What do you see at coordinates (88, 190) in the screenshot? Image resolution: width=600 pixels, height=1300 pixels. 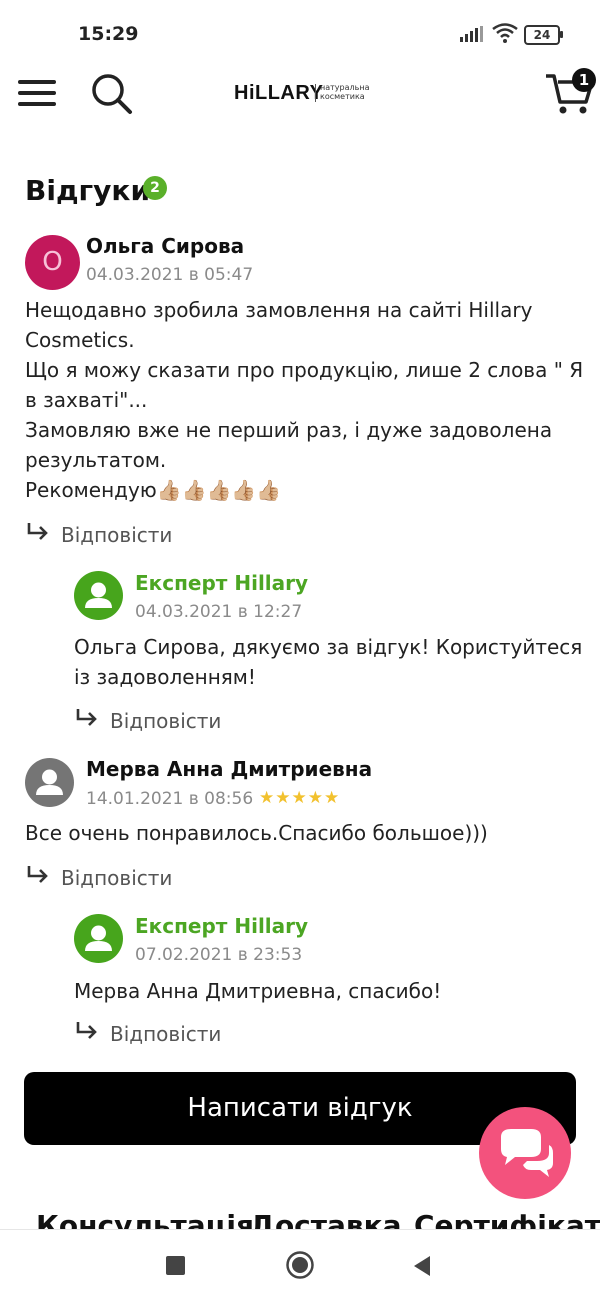 I see `reviews-title: Відгуки` at bounding box center [88, 190].